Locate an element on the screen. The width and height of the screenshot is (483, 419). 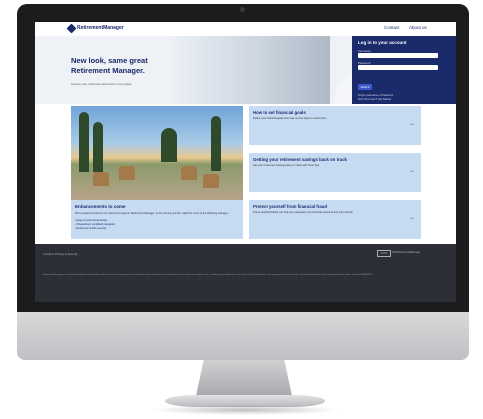
lakeside-chairs-image is located at coordinates (157, 153).